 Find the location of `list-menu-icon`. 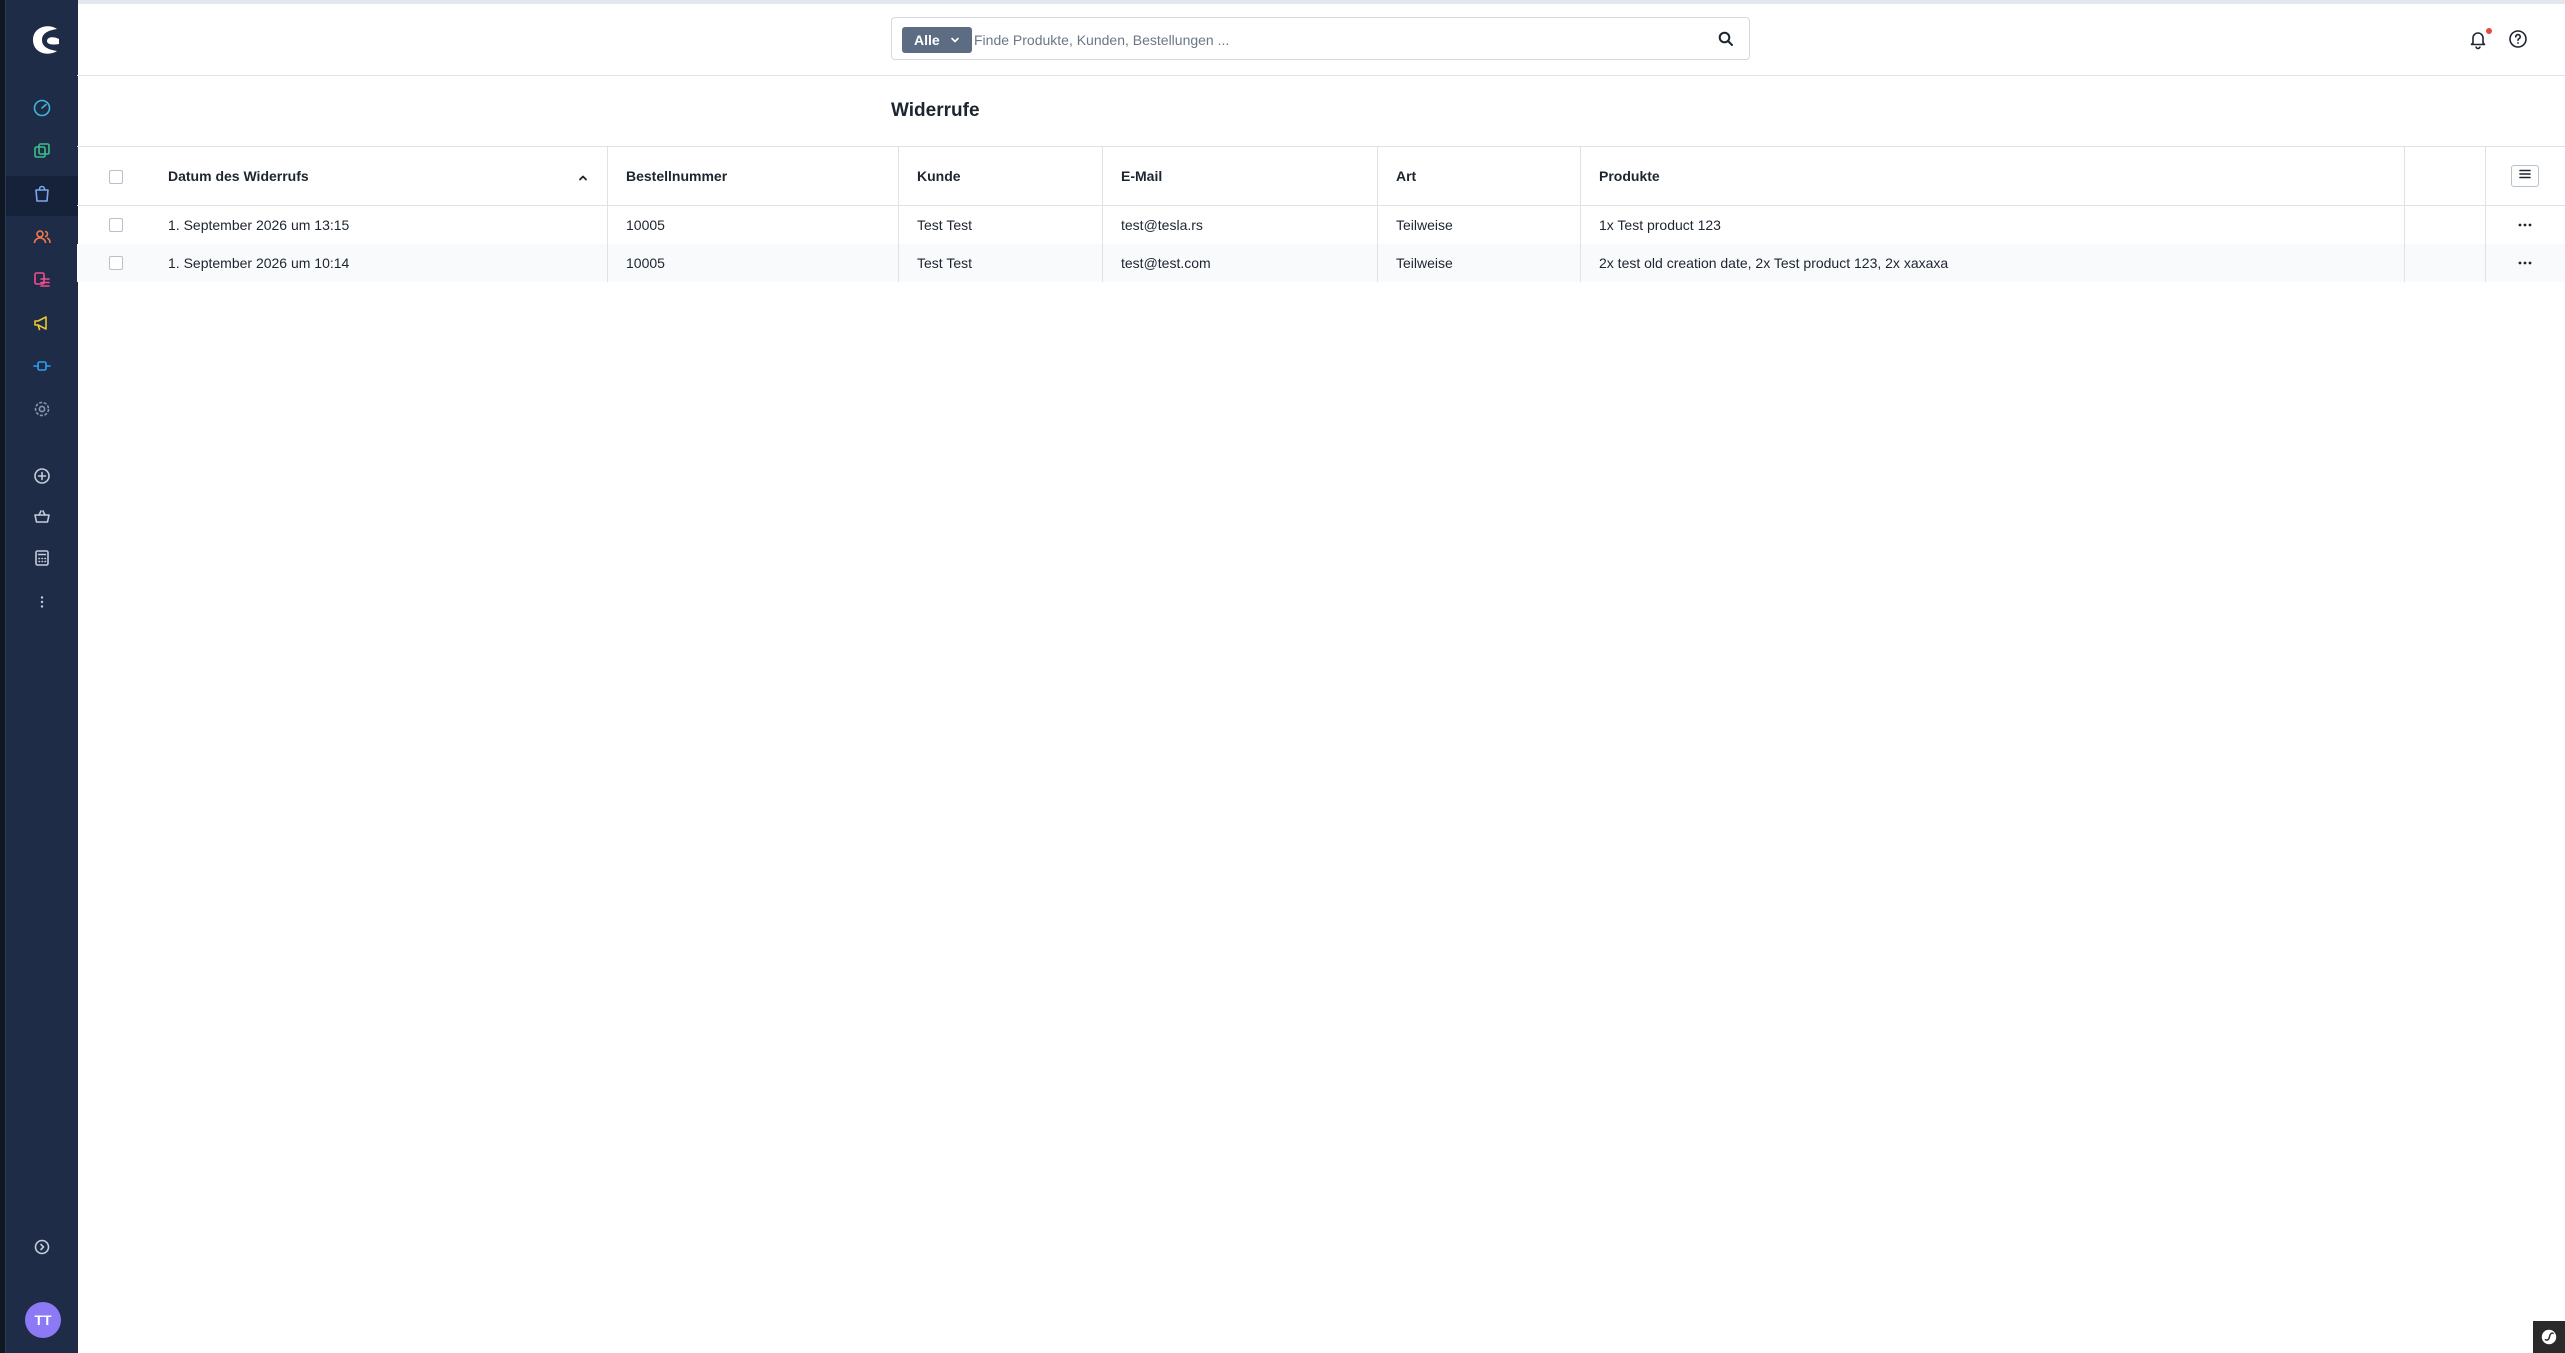

list-menu-icon is located at coordinates (2525, 176).